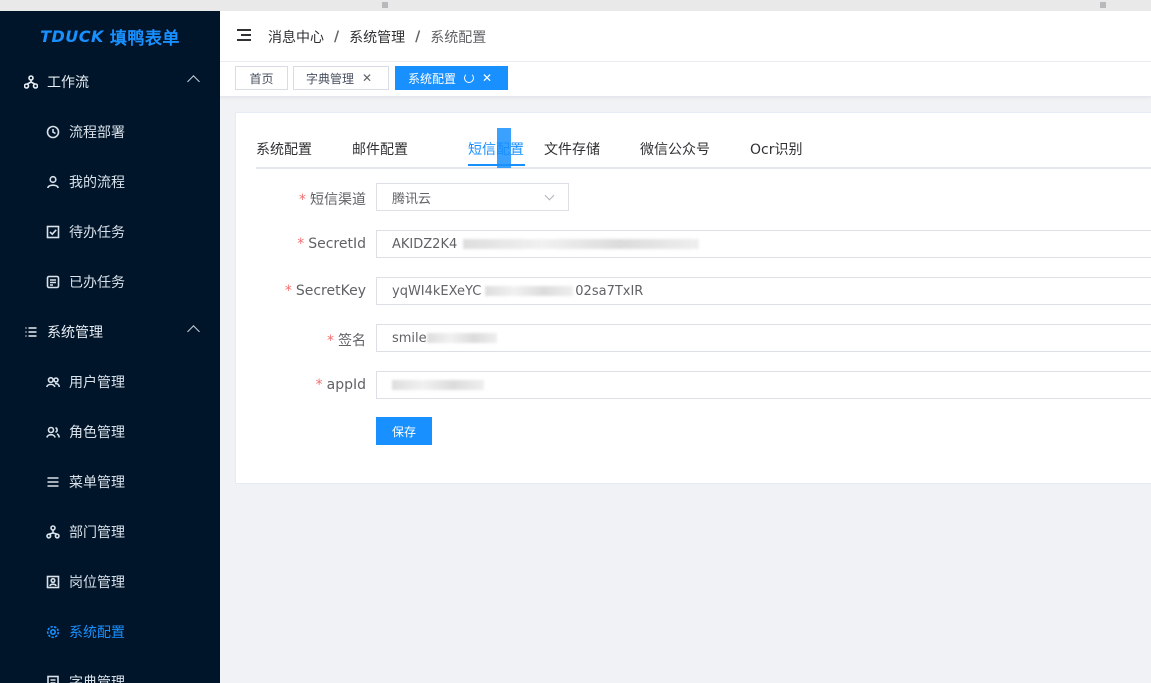  What do you see at coordinates (97, 433) in the screenshot?
I see `sidebar-item-label: 角色管理` at bounding box center [97, 433].